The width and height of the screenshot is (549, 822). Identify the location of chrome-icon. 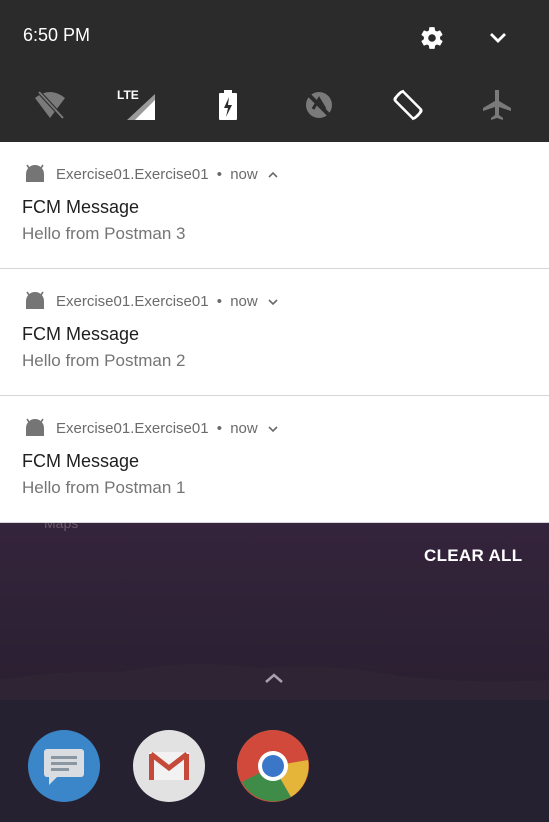
(273, 766).